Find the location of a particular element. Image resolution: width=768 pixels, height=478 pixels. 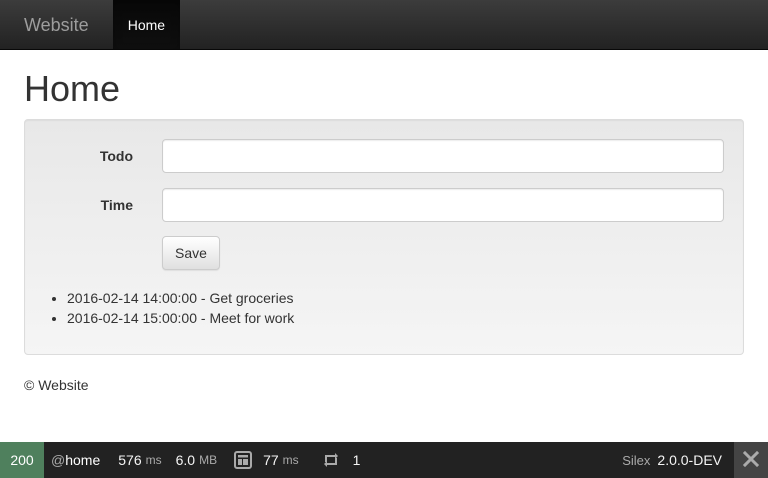

route-info: @ home is located at coordinates (75, 460).